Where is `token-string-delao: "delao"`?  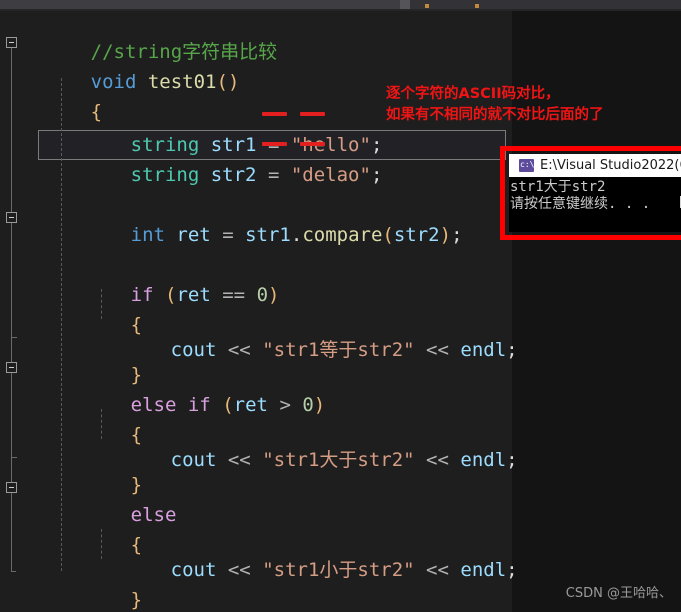
token-string-delao: "delao" is located at coordinates (330, 175).